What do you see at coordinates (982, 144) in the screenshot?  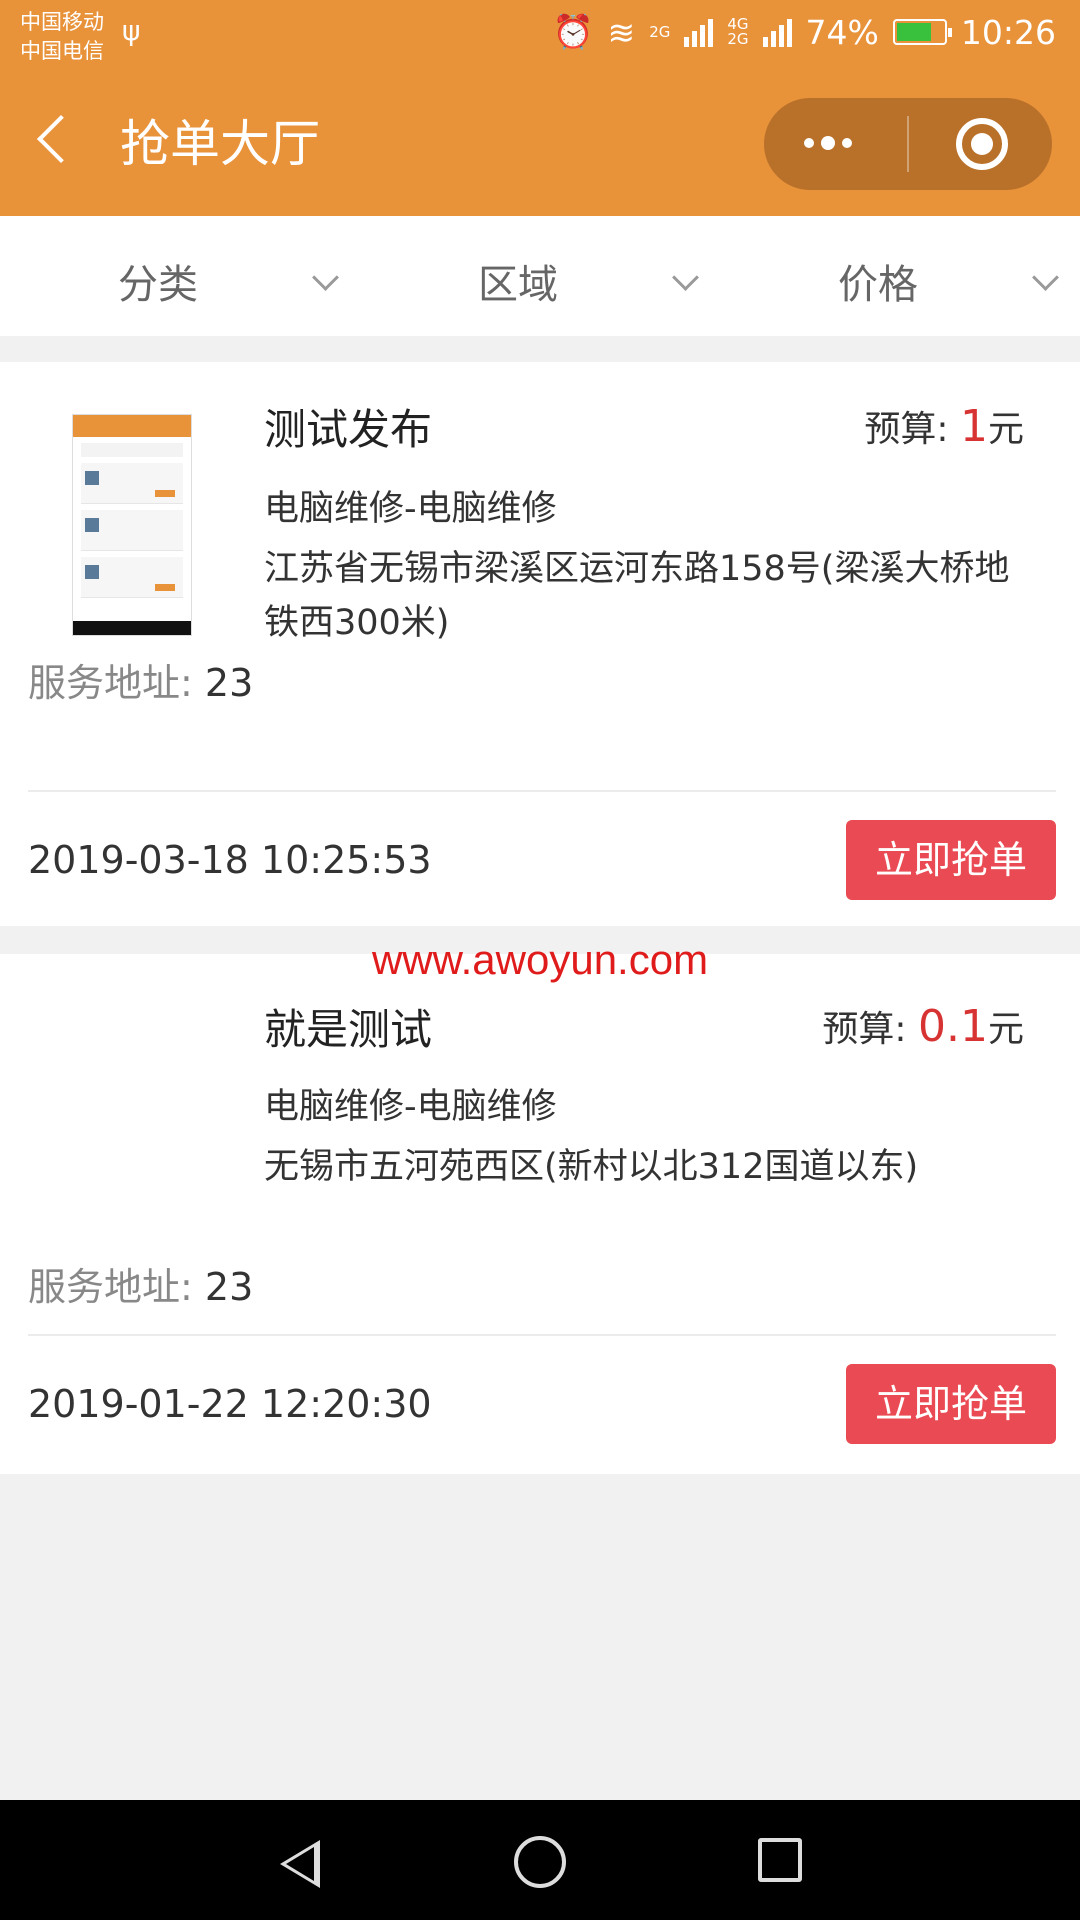 I see `close-icon` at bounding box center [982, 144].